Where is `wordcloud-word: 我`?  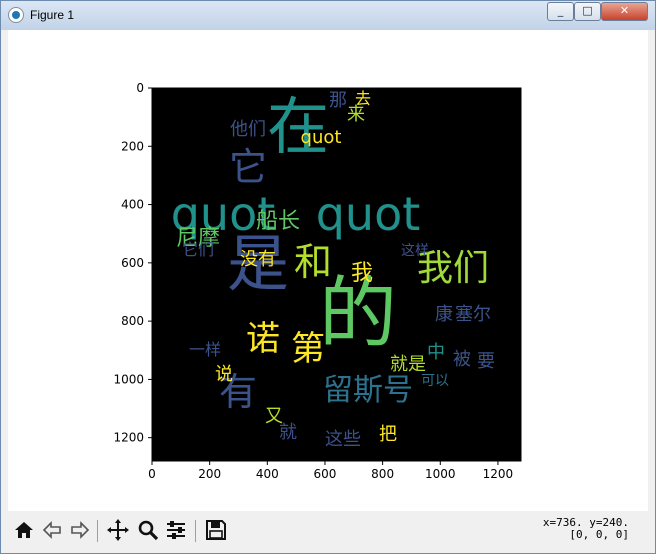
wordcloud-word: 我 is located at coordinates (362, 273).